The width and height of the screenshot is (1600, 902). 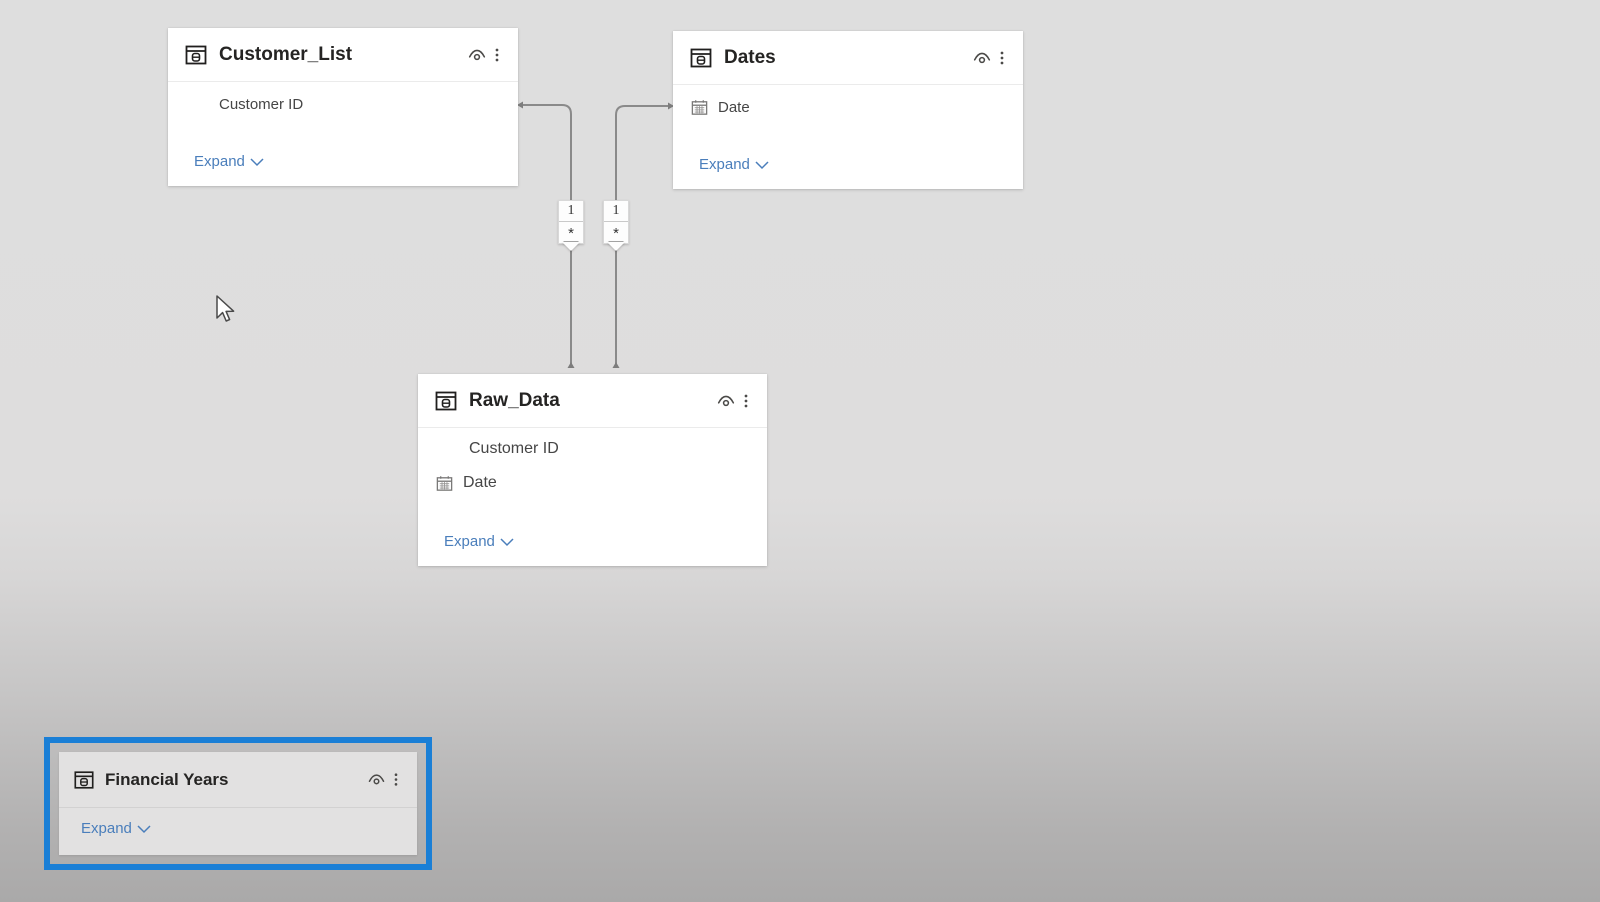 I want to click on table-title: Financial Years, so click(x=167, y=779).